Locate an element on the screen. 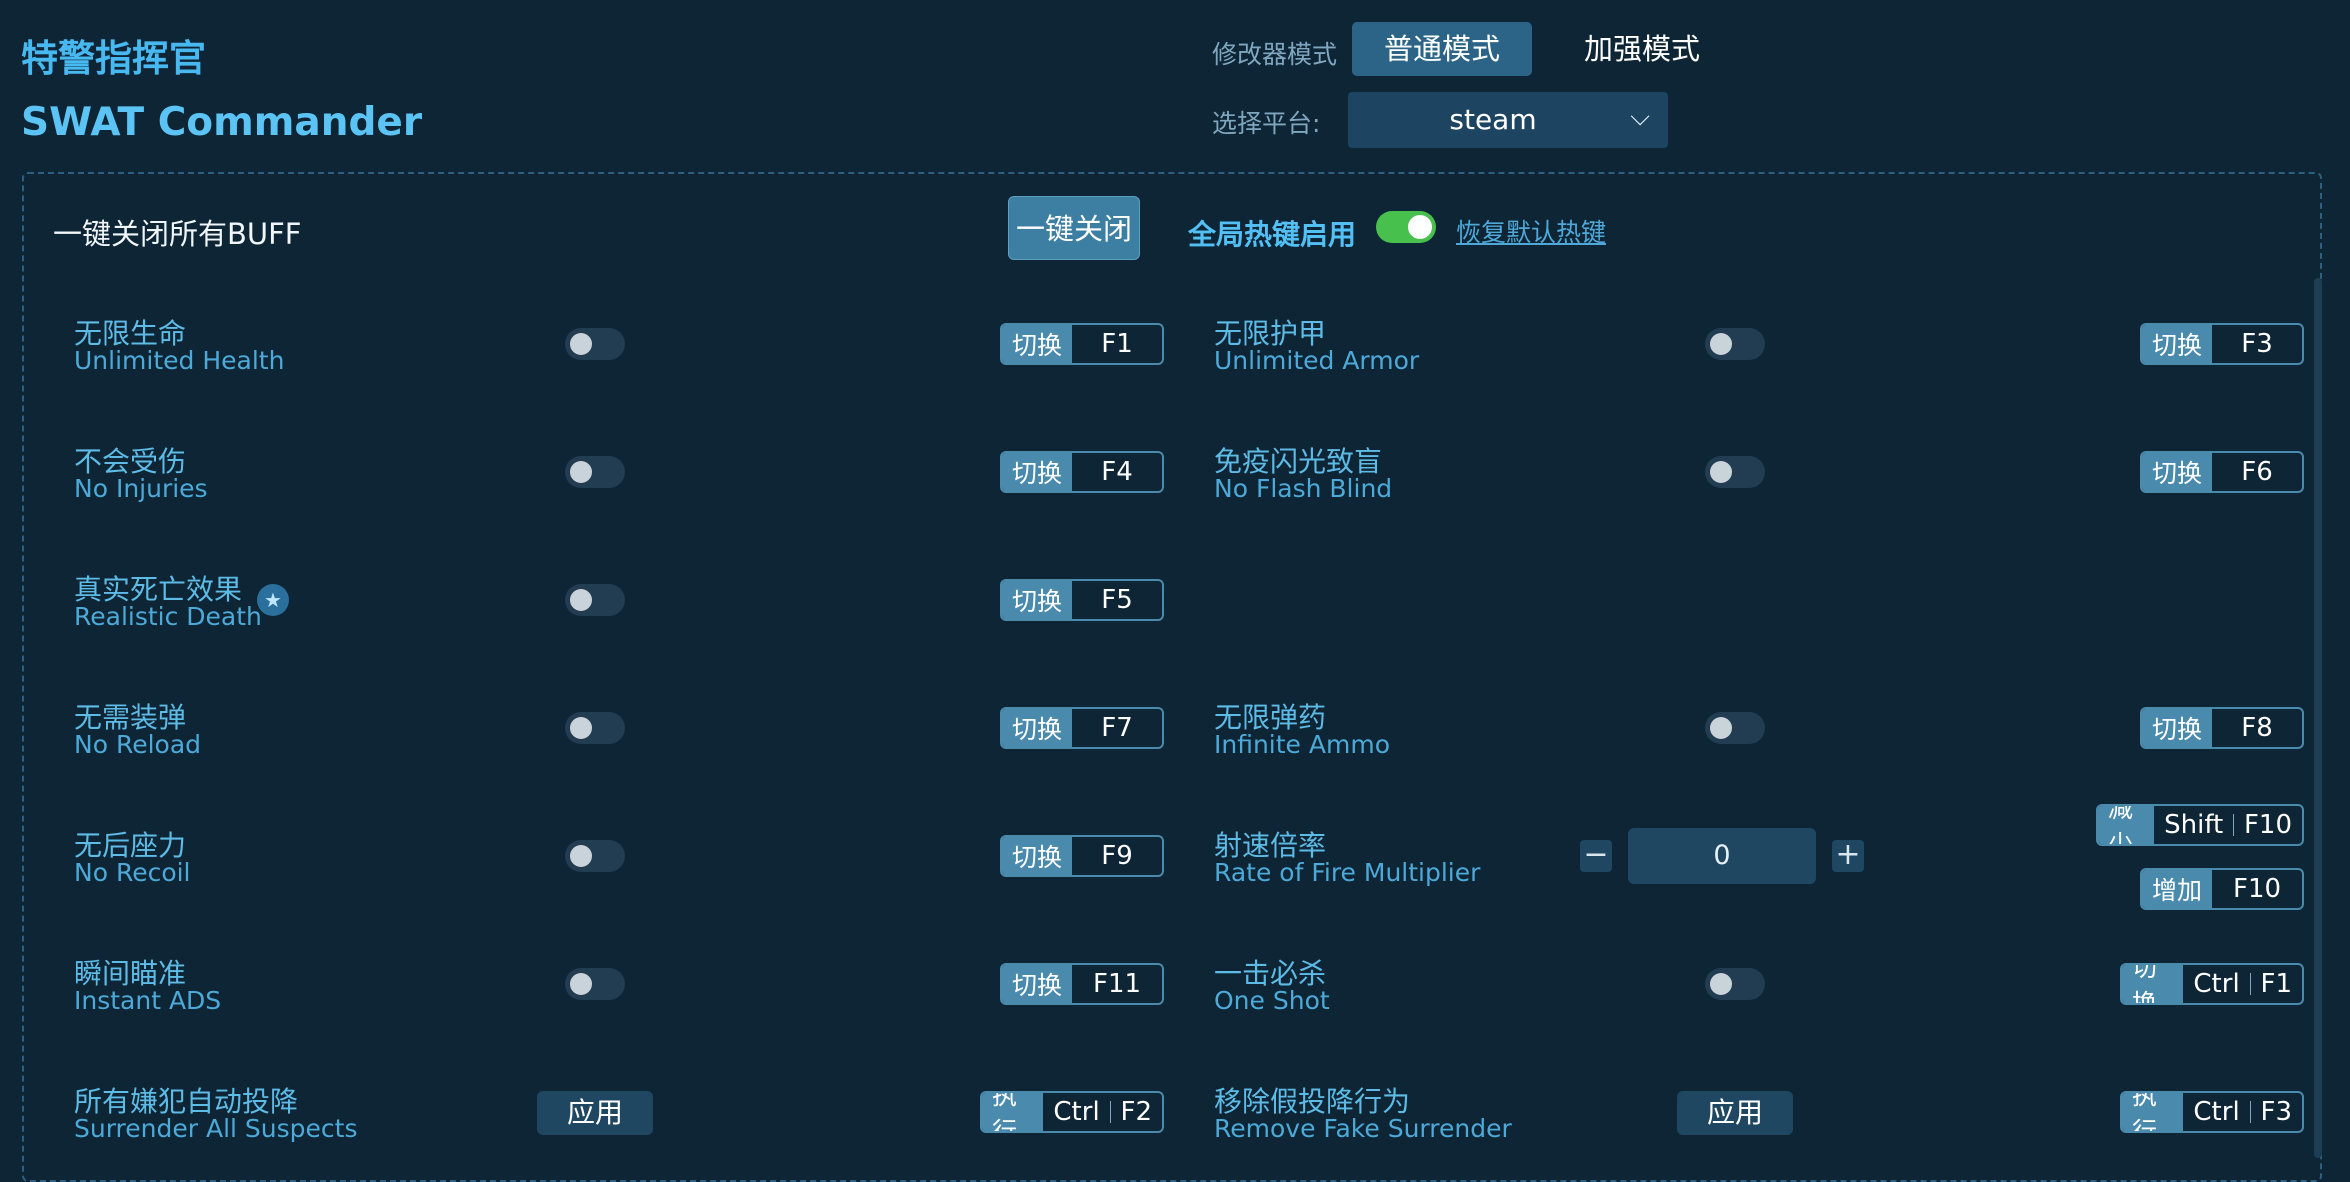  hotkey-key: F4 is located at coordinates (1117, 472).